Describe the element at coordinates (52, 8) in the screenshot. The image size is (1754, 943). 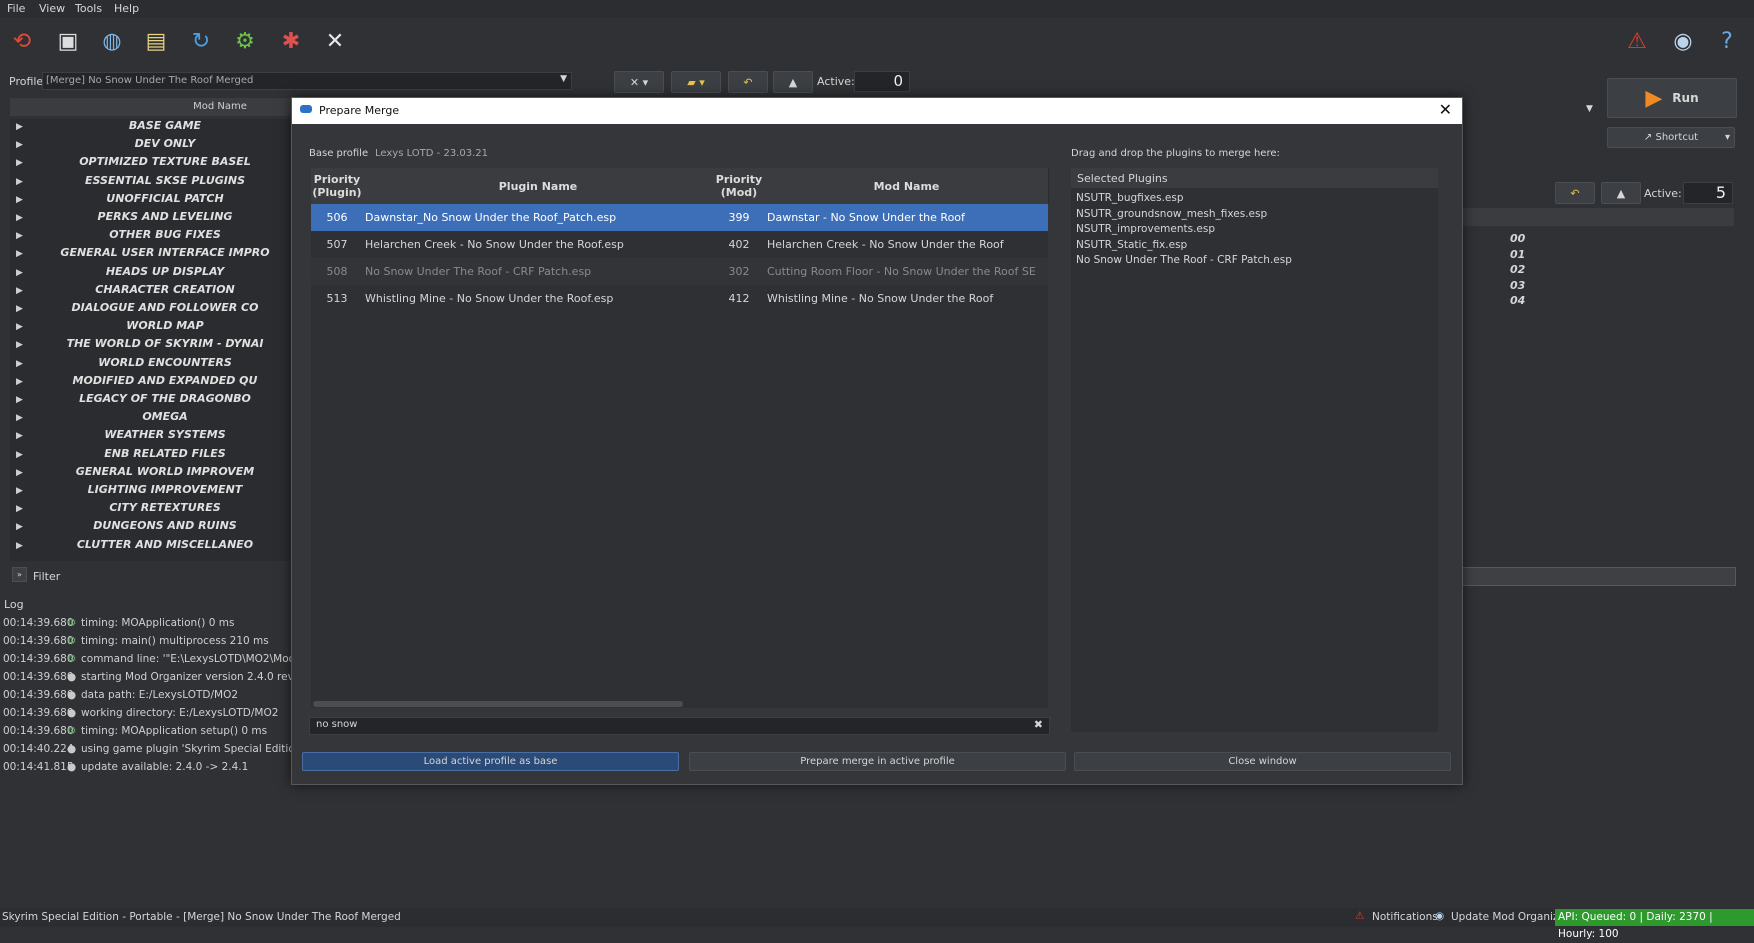
I see `menu-view: View` at that location.